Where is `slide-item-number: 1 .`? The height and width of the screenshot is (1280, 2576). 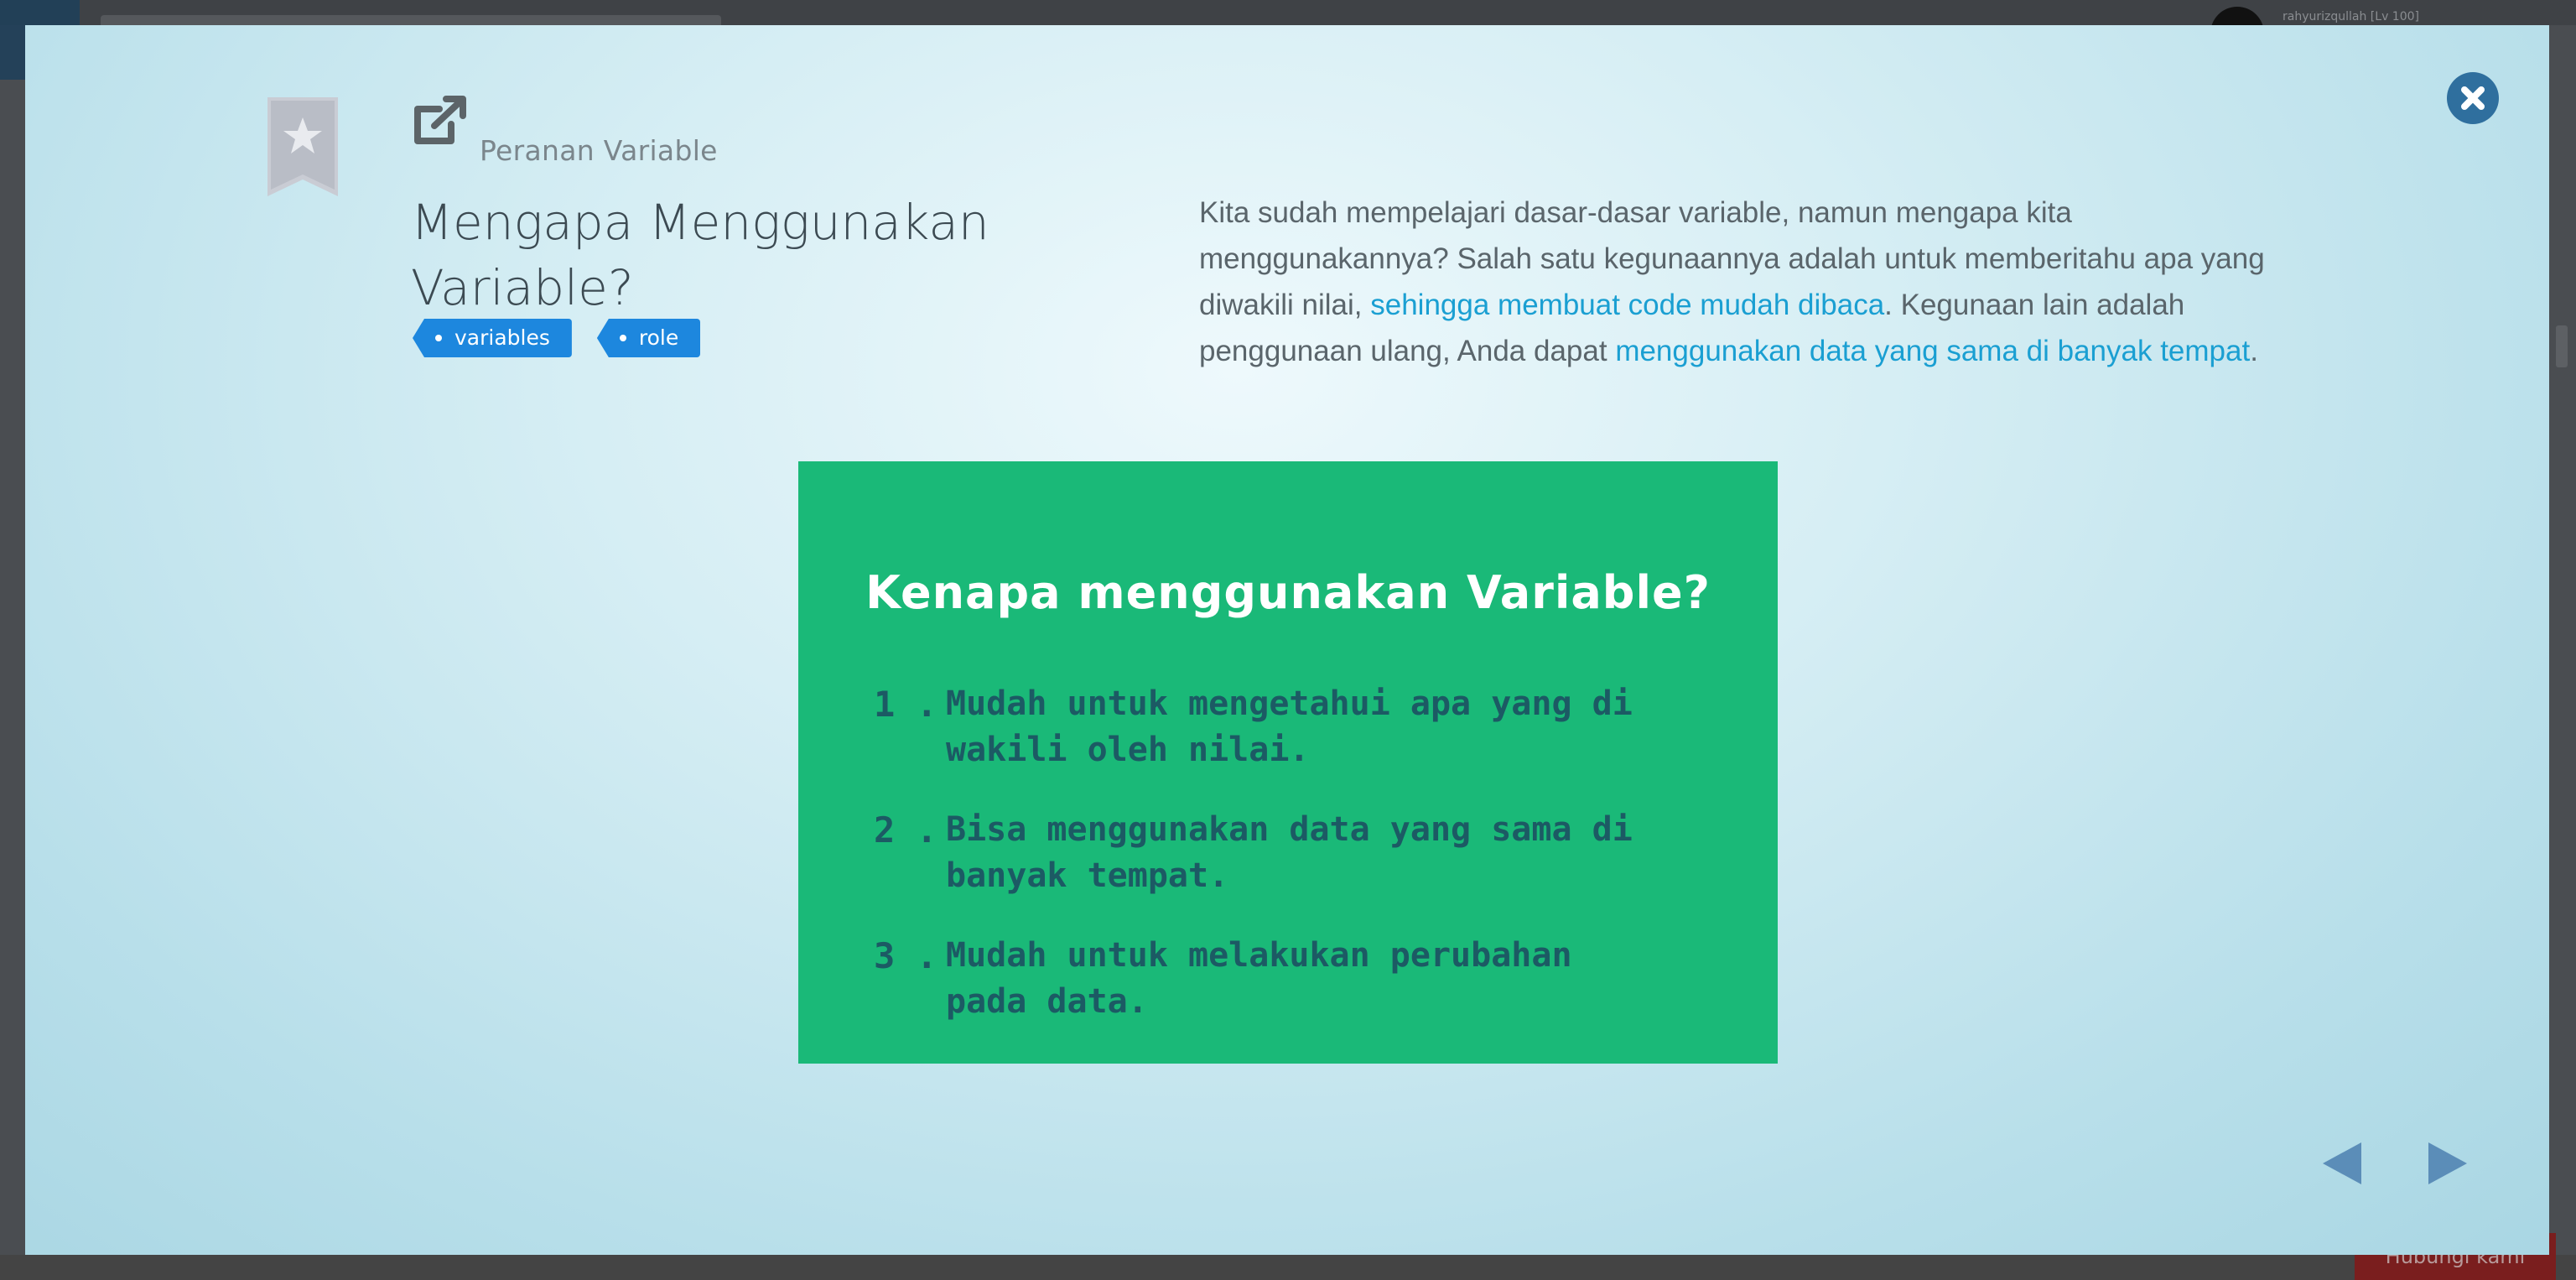
slide-item-number: 1 . is located at coordinates (905, 704).